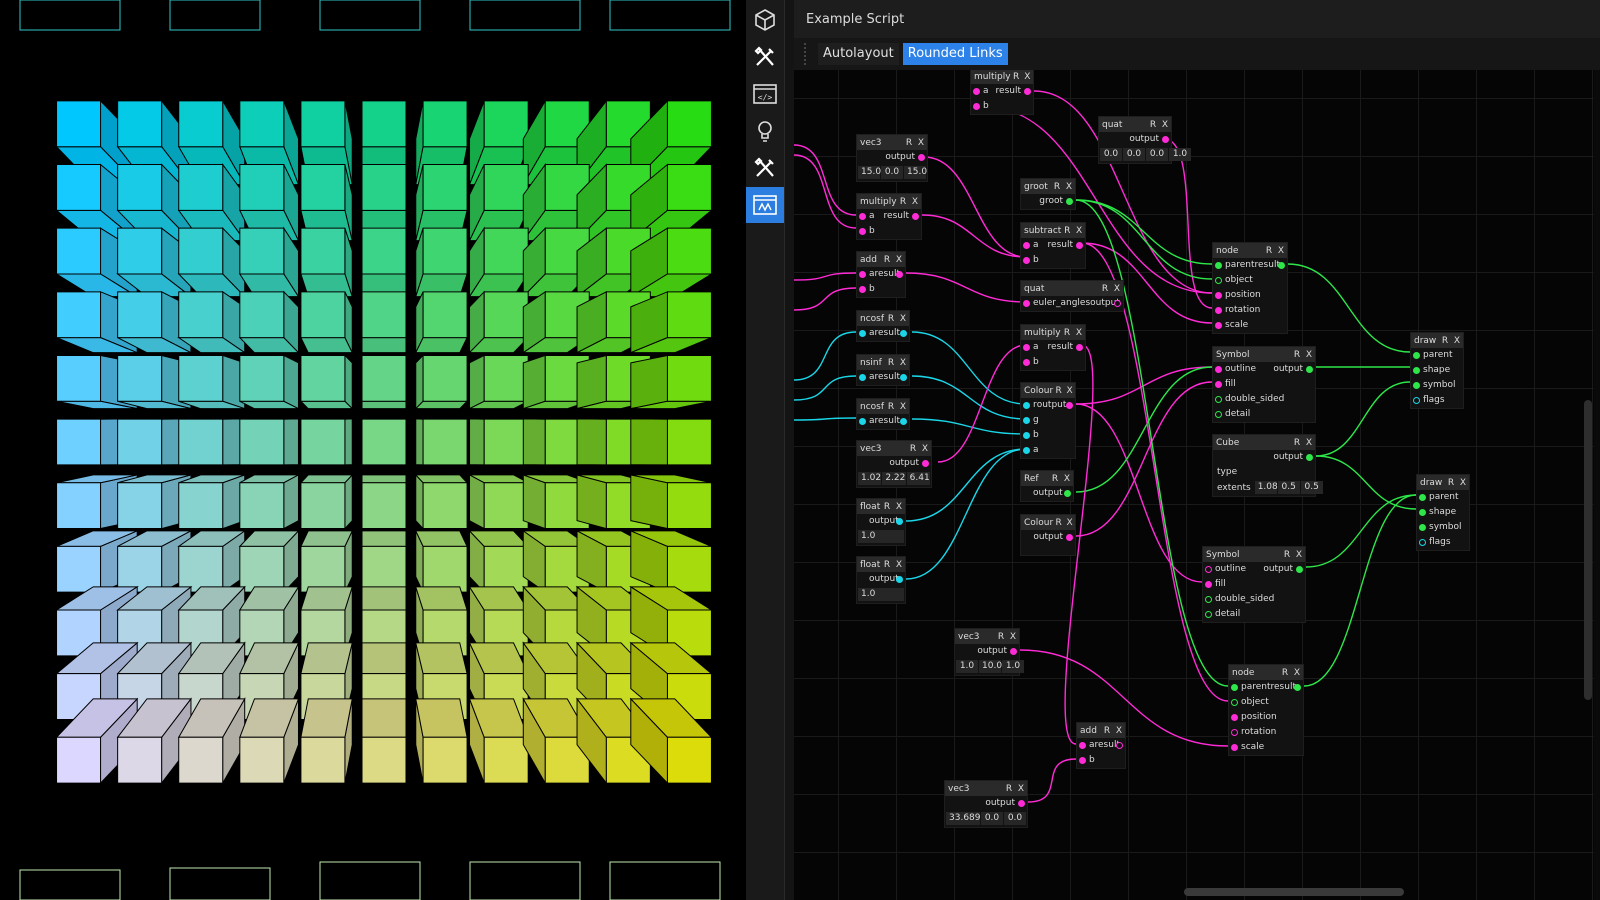 The width and height of the screenshot is (1600, 900). What do you see at coordinates (1267, 465) in the screenshot?
I see `node-cube: Cube R X output type extents 1.08 0.5 0.5` at bounding box center [1267, 465].